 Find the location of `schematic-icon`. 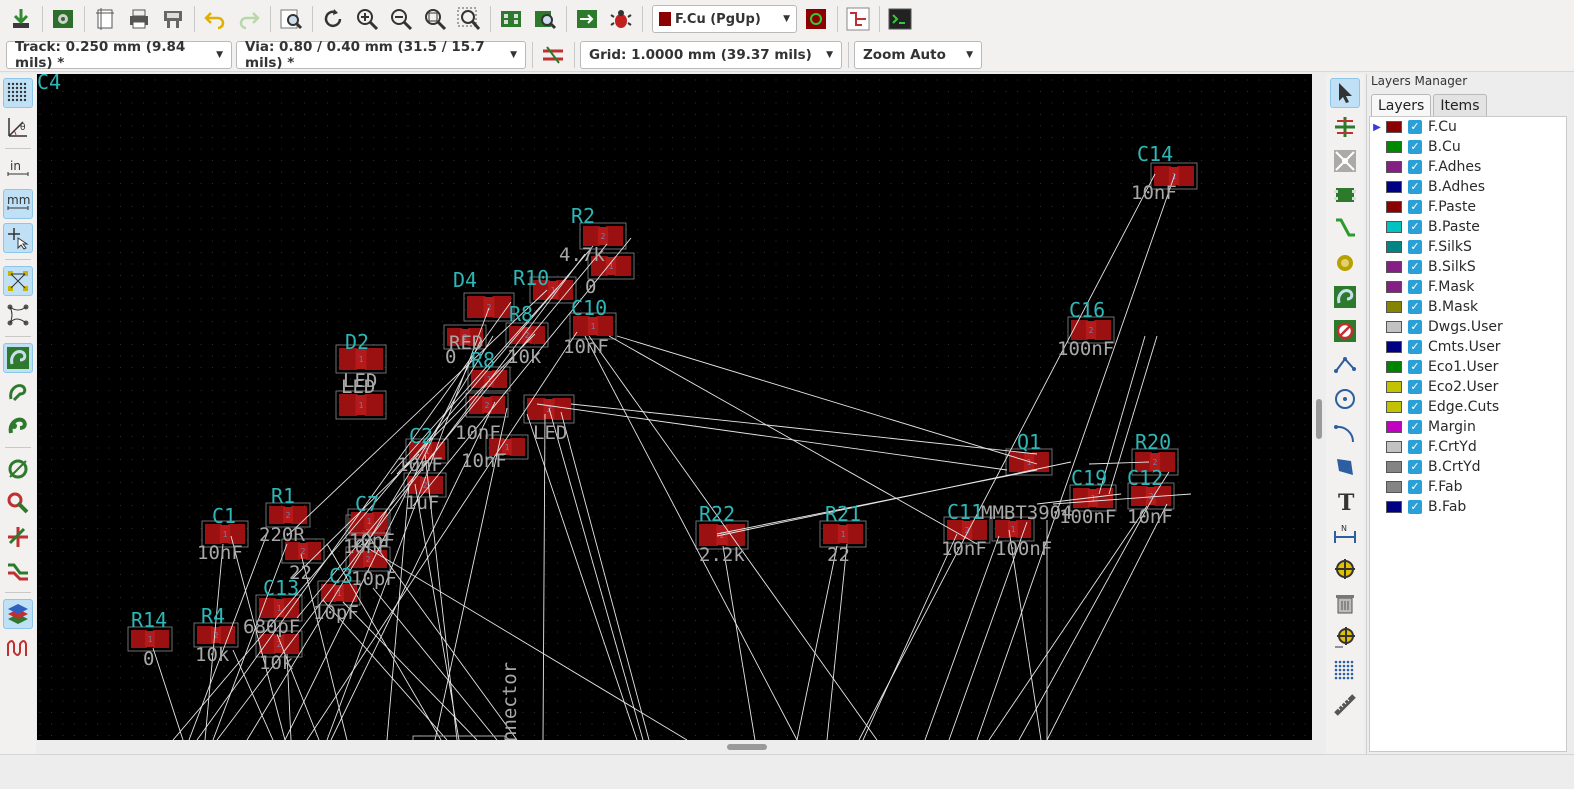

schematic-icon is located at coordinates (858, 19).